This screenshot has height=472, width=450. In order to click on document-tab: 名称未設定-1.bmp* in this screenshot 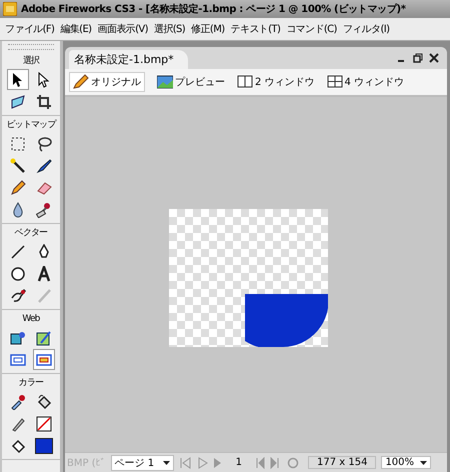, I will do `click(128, 59)`.